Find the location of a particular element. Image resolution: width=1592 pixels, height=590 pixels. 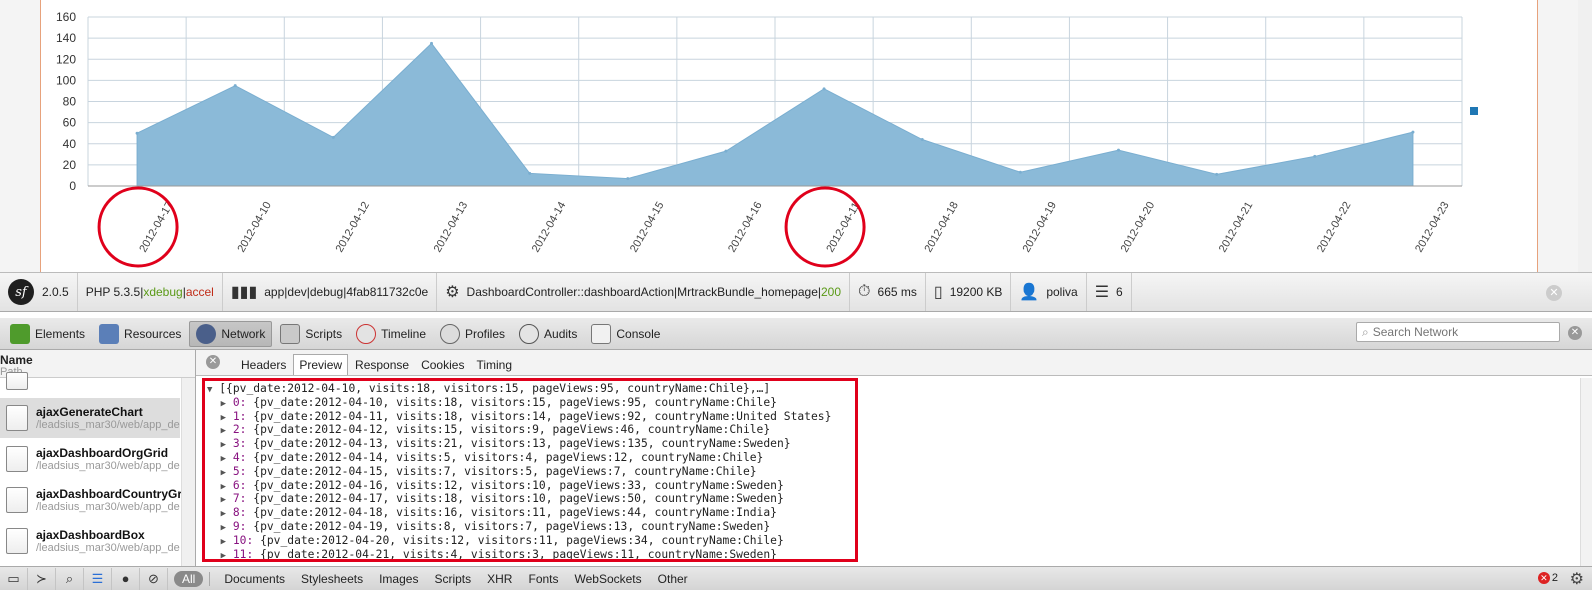

tab-audits: Audits is located at coordinates (548, 334).